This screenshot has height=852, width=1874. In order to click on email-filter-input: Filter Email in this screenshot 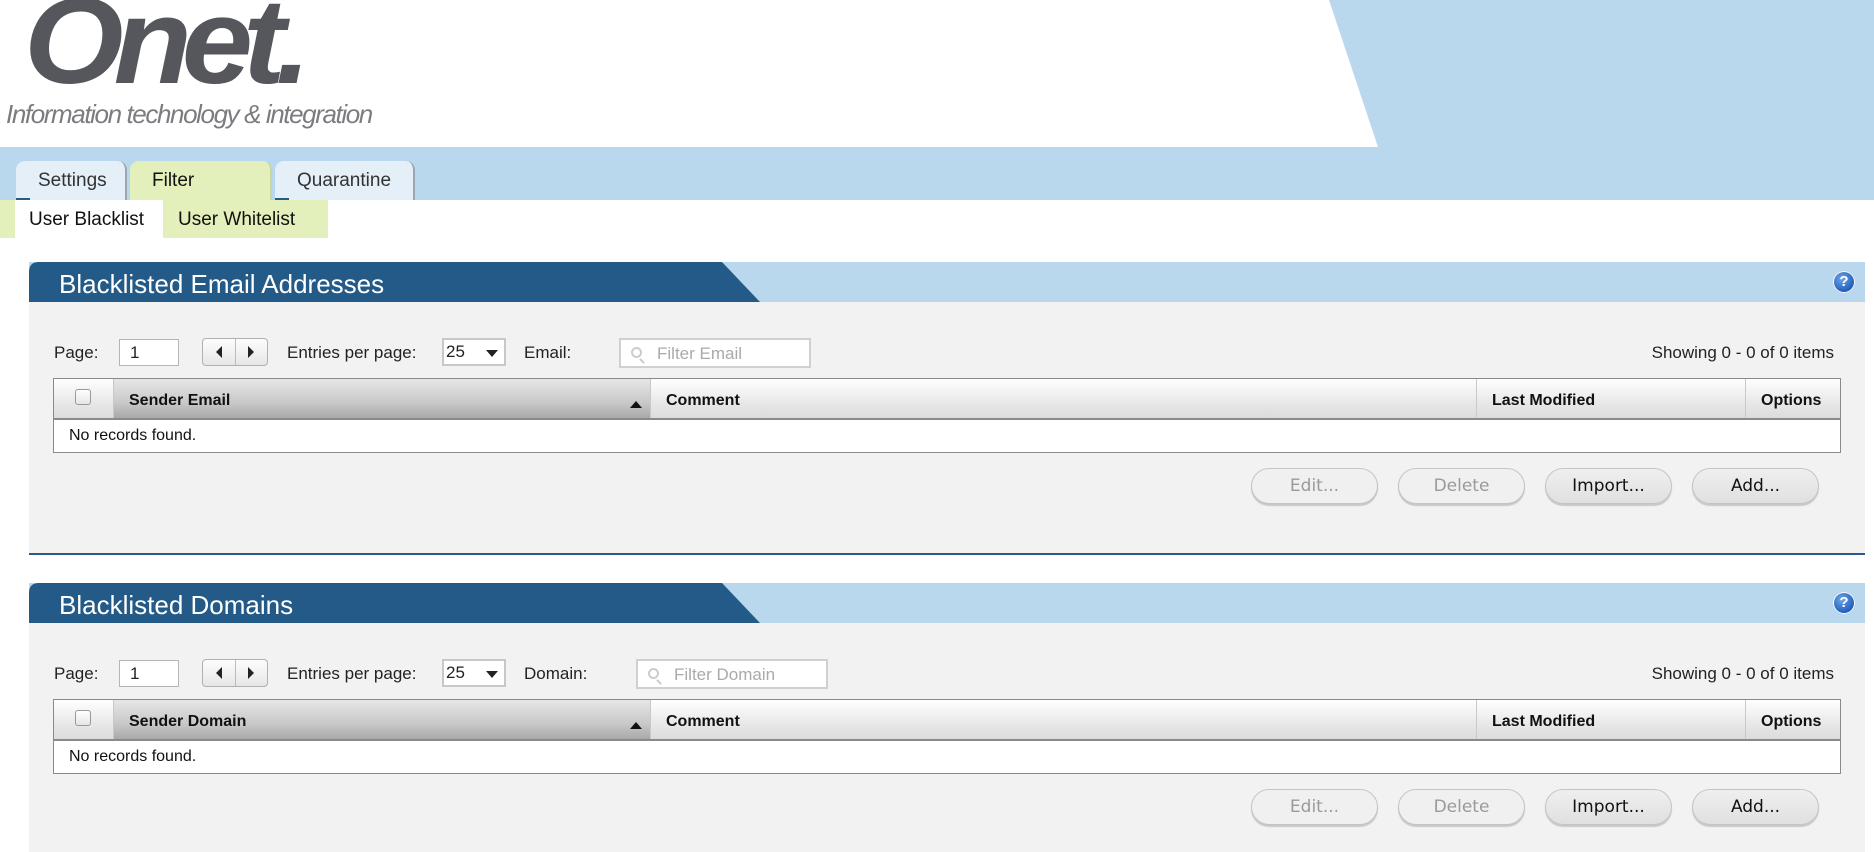, I will do `click(715, 353)`.